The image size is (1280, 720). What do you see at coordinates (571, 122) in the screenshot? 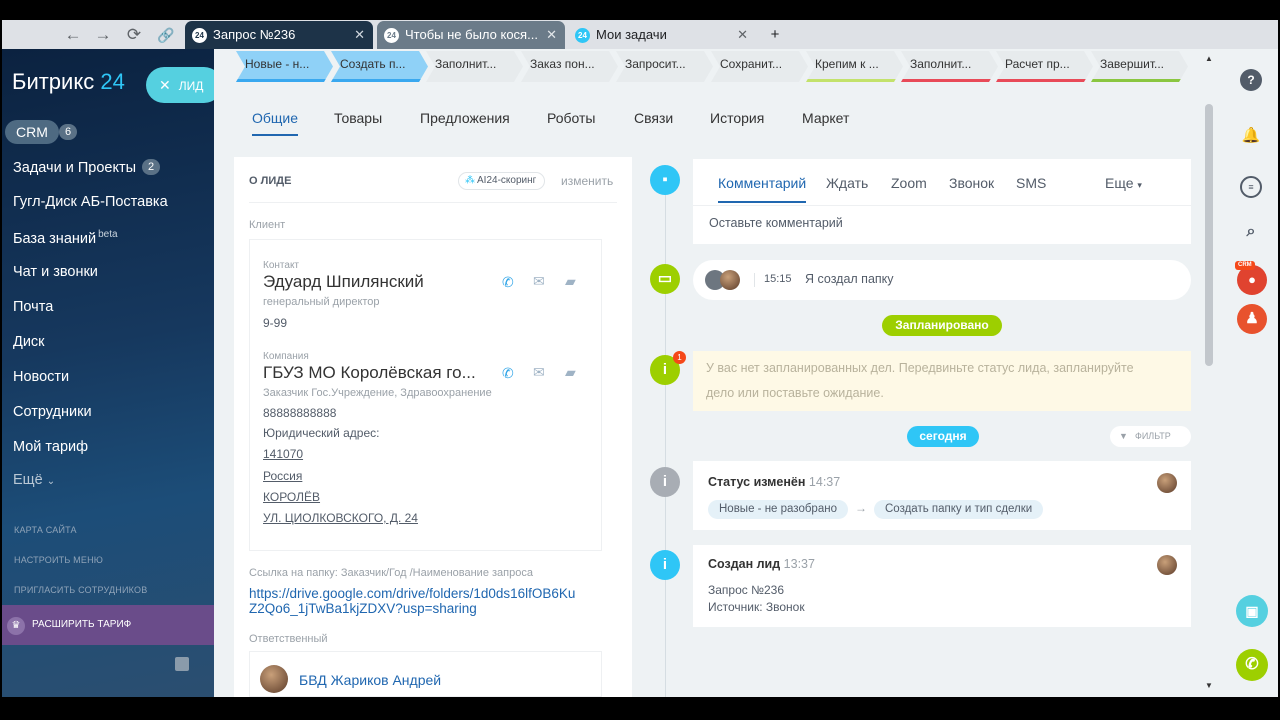
I see `tab-robots: Роботы` at bounding box center [571, 122].